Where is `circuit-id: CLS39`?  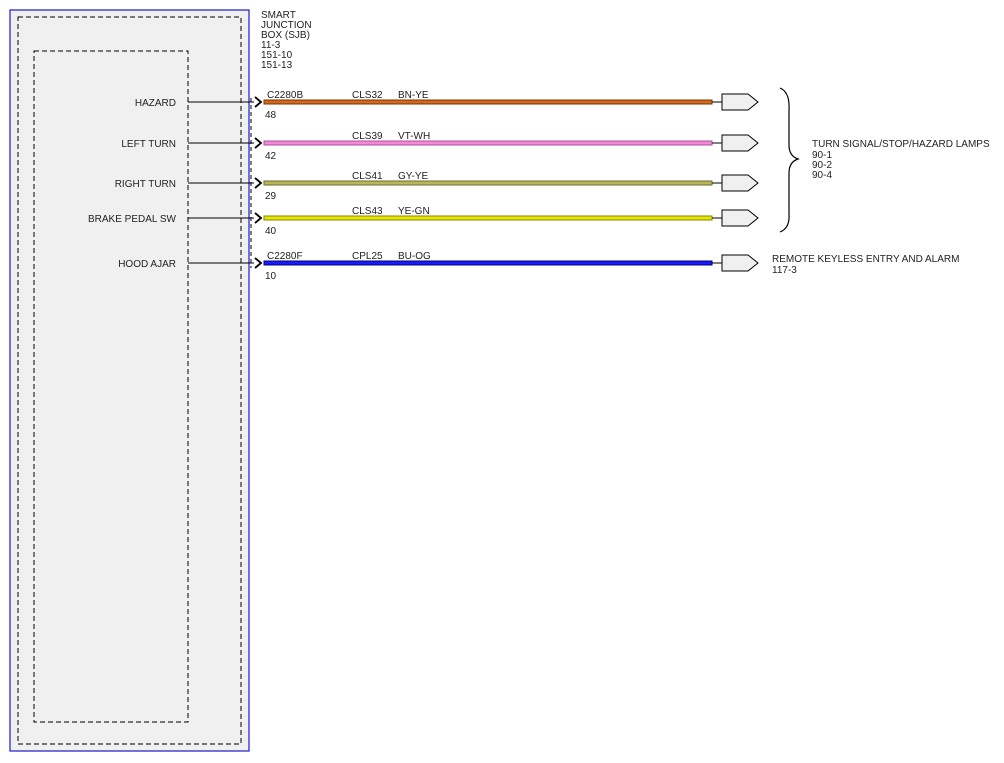
circuit-id: CLS39 is located at coordinates (367, 136).